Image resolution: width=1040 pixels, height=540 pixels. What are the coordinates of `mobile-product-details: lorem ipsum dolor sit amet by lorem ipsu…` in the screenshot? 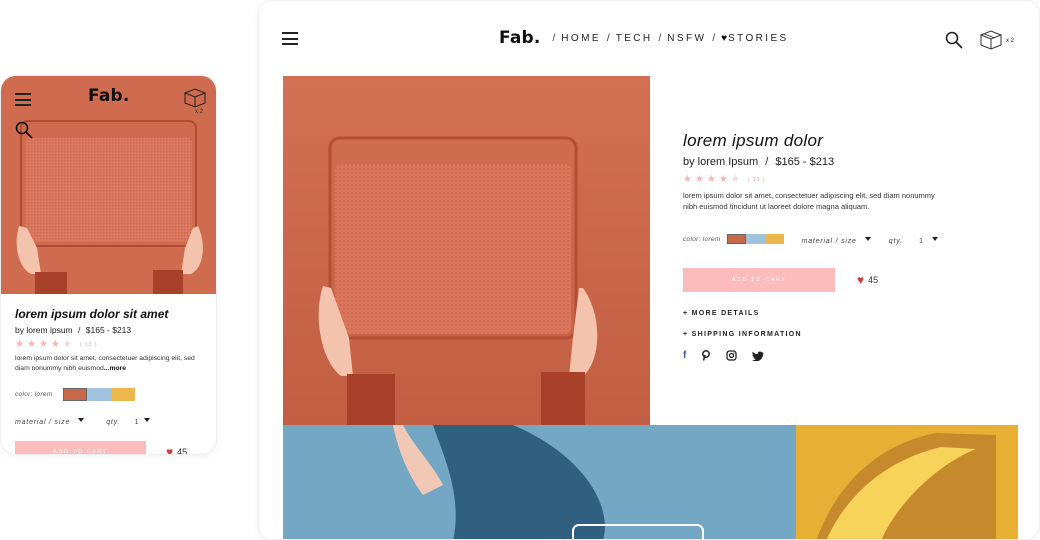 It's located at (112, 381).